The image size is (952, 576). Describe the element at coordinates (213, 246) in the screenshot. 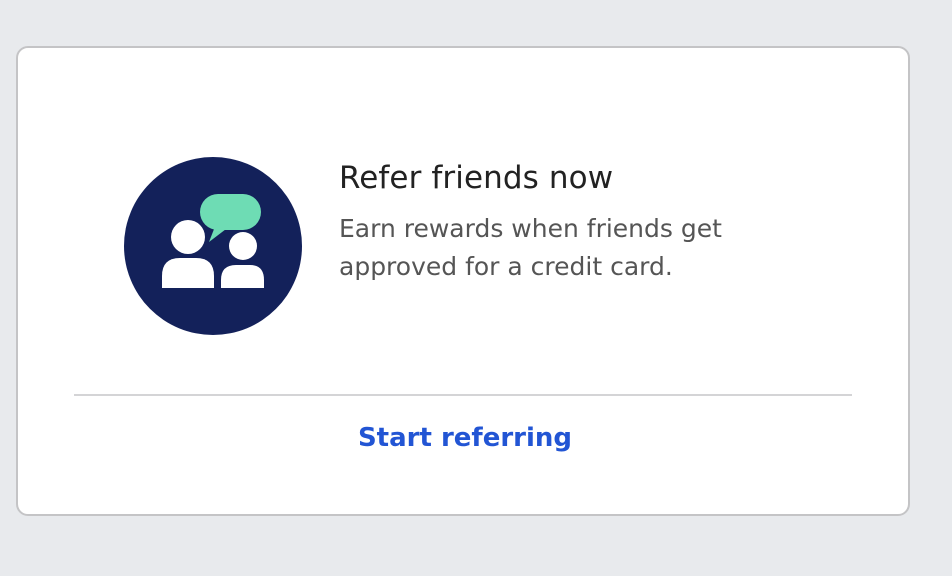

I see `refer-friends-icon` at that location.